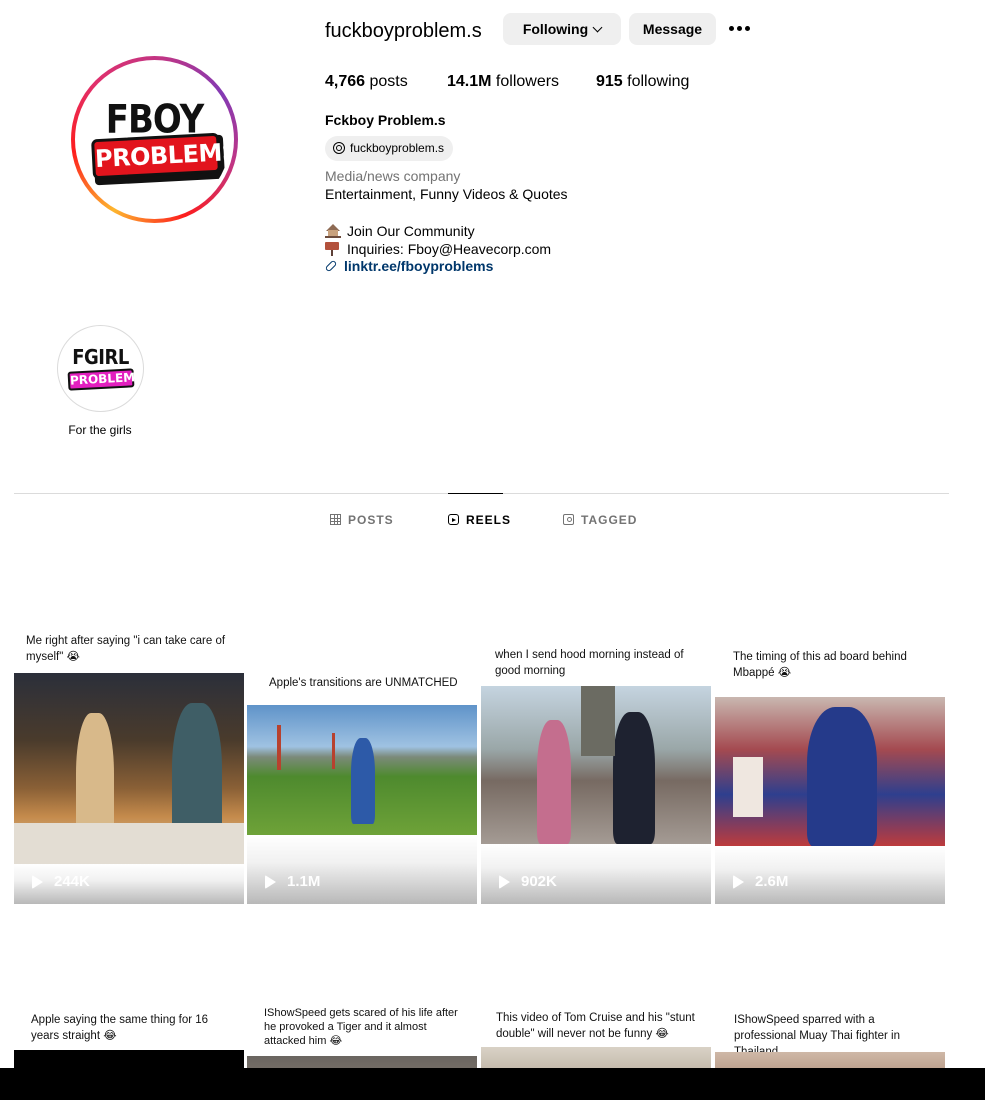  I want to click on profile-full-name: Fckboy Problem.s, so click(385, 120).